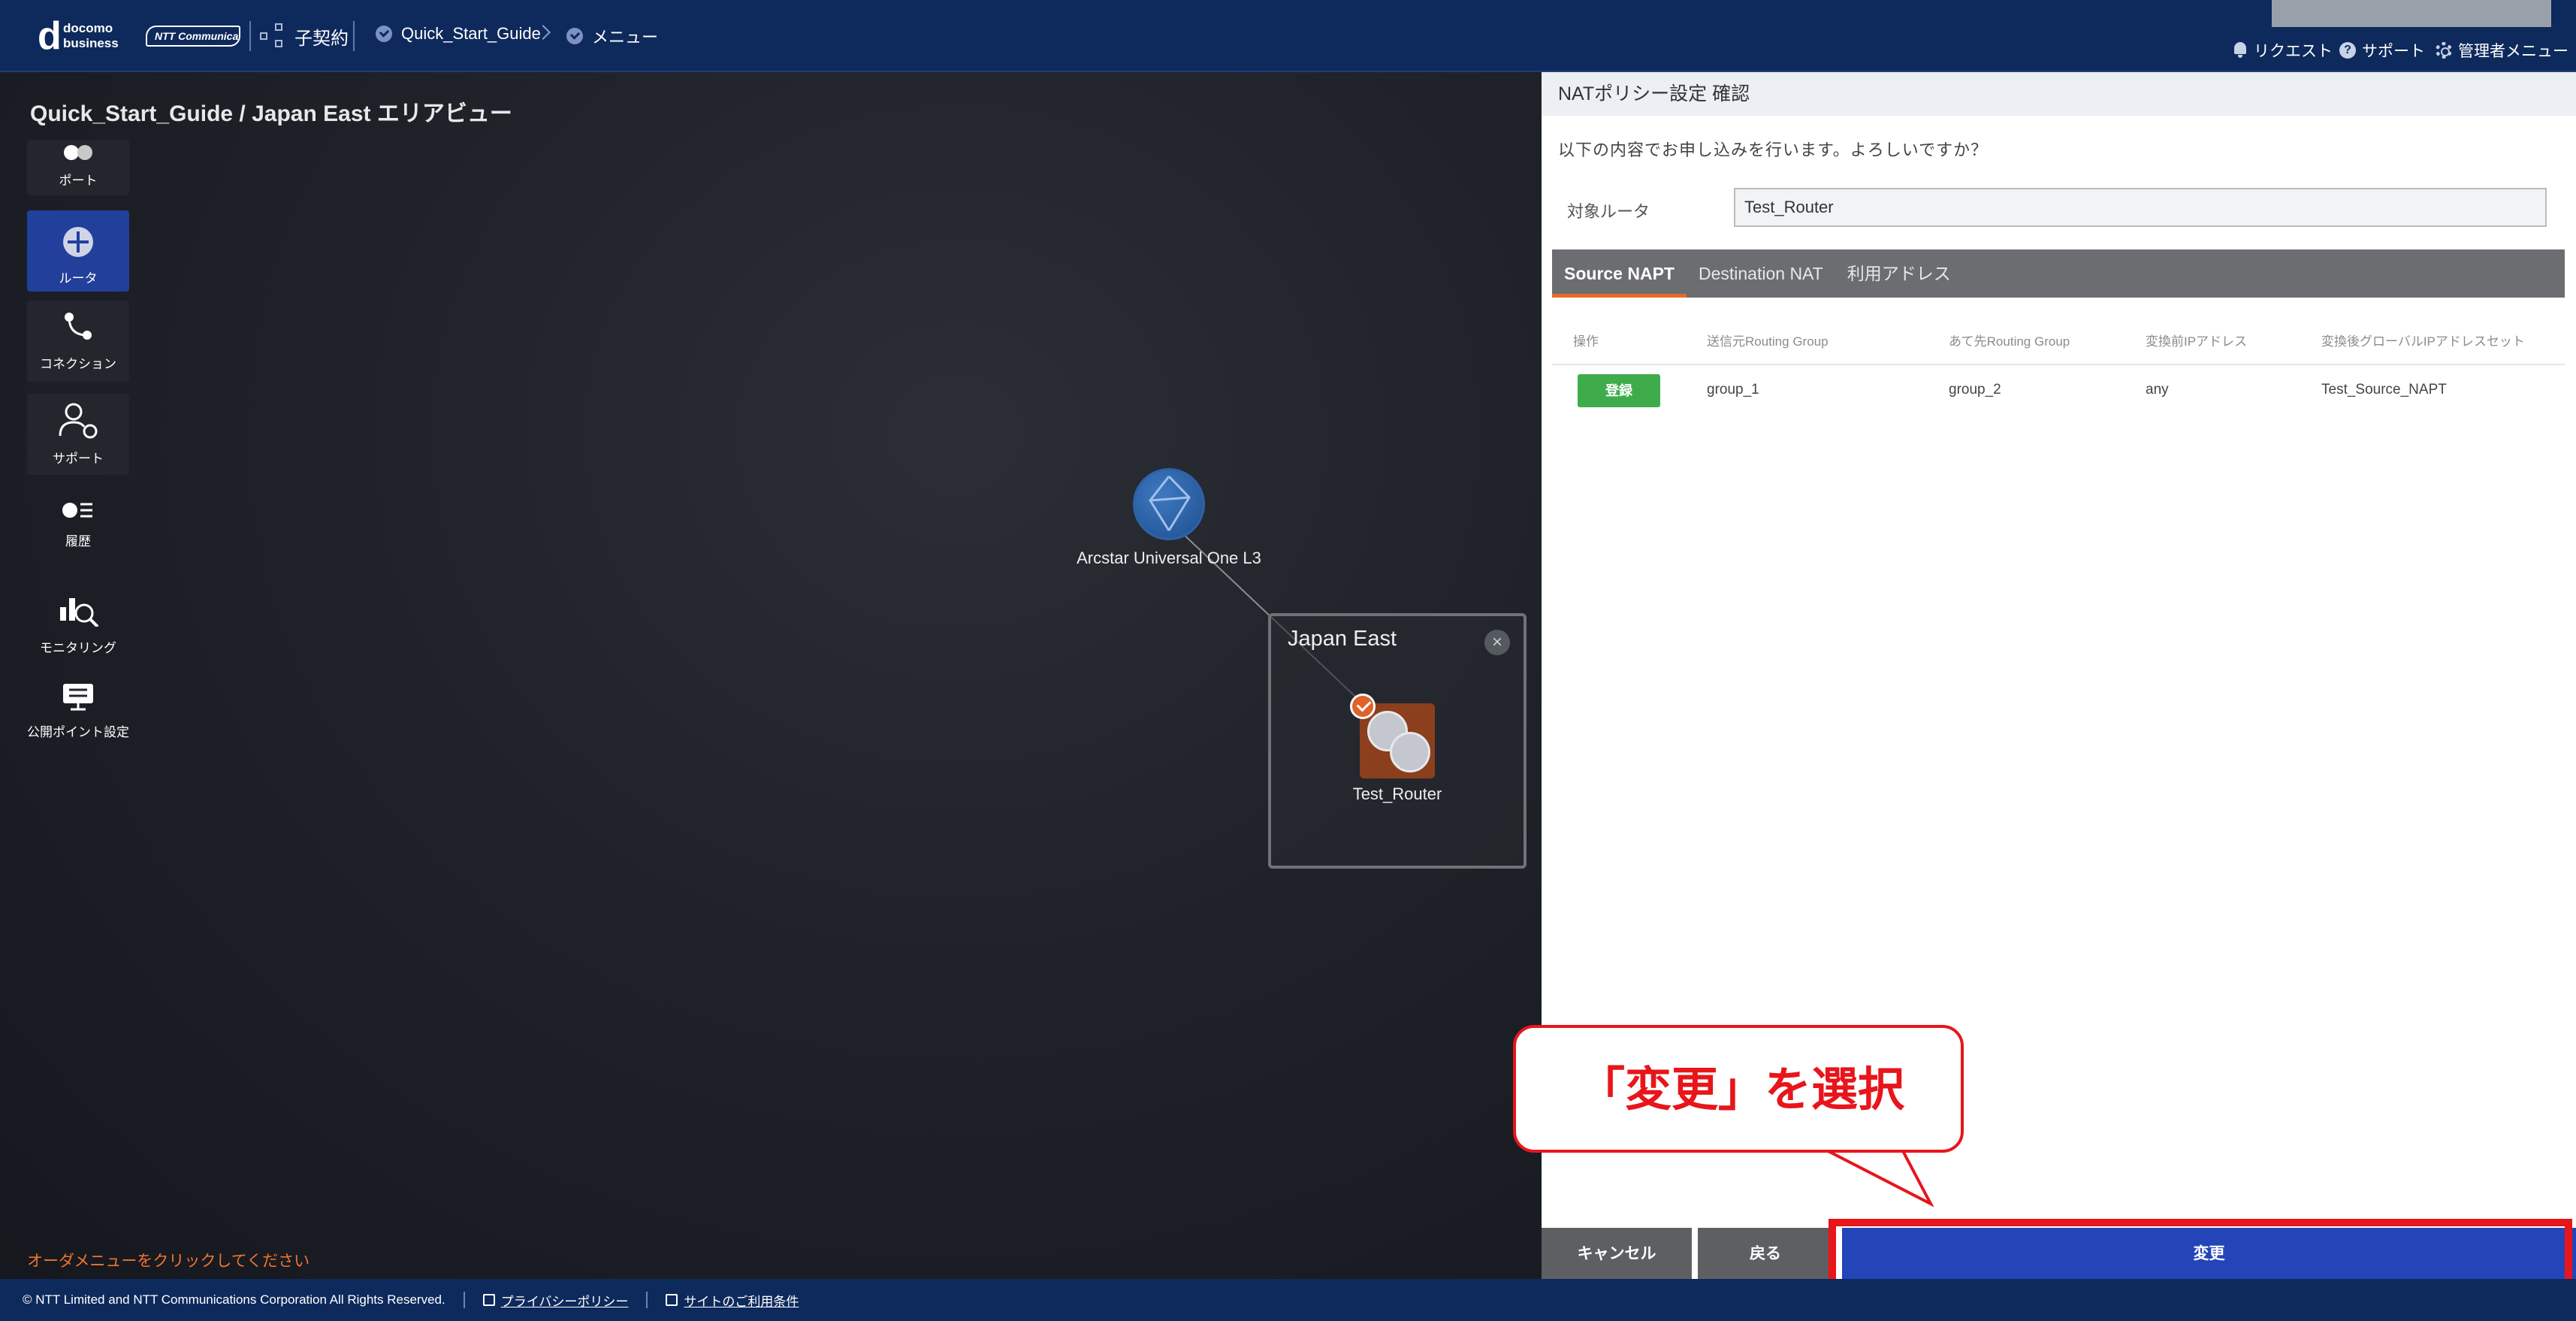 The width and height of the screenshot is (2576, 1321). What do you see at coordinates (1619, 273) in the screenshot?
I see `tab-source-napt: Source NAPT` at bounding box center [1619, 273].